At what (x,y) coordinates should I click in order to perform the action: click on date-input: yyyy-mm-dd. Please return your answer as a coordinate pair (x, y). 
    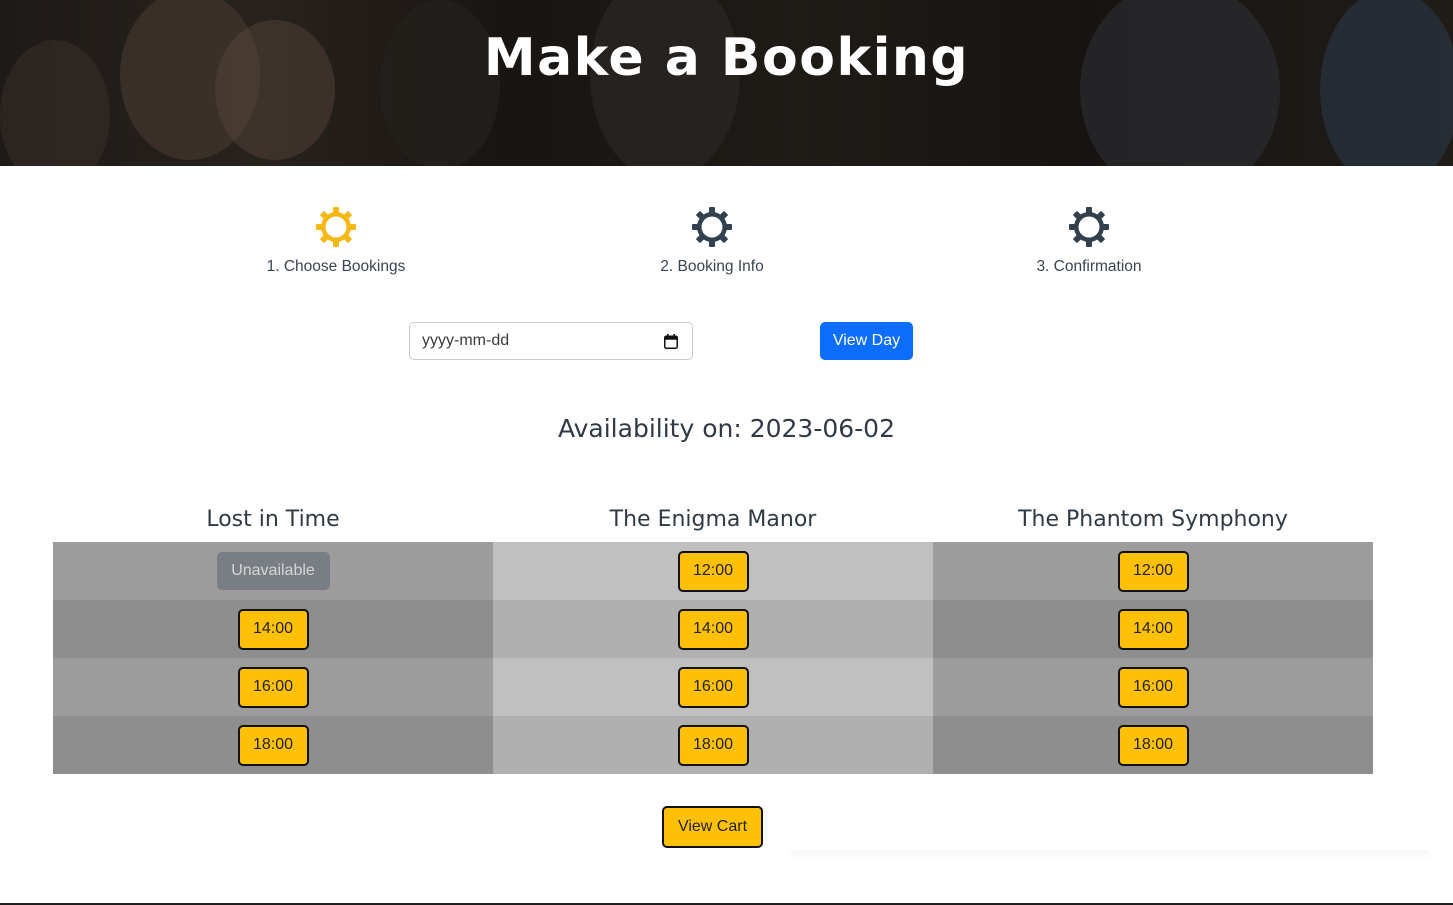
    Looking at the image, I should click on (551, 341).